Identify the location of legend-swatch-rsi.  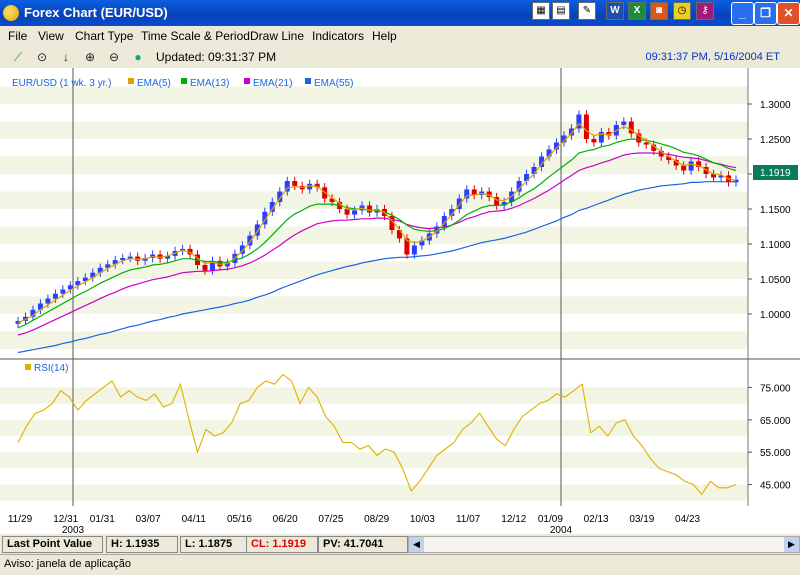
(28, 367).